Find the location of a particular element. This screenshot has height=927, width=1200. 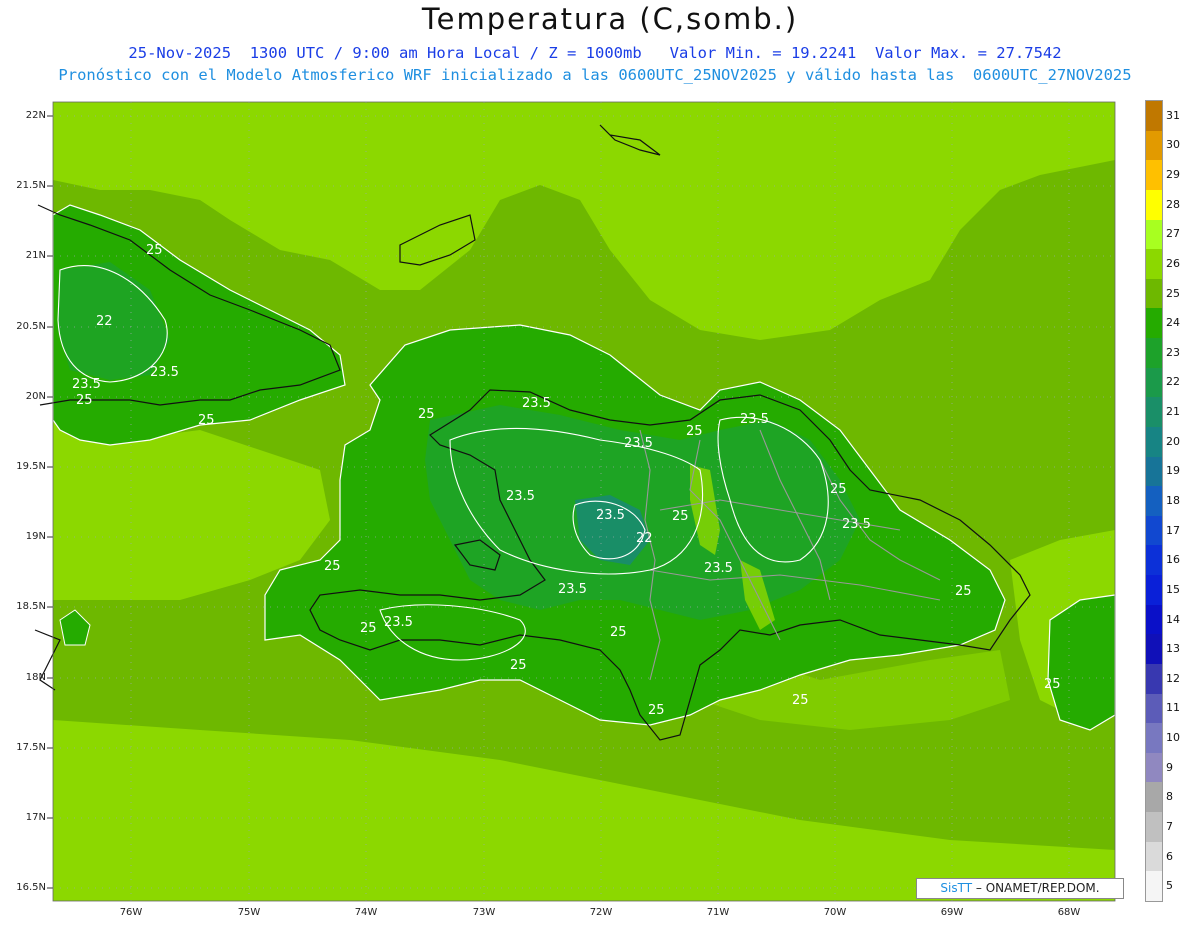

lon-label: 75W is located at coordinates (249, 912).